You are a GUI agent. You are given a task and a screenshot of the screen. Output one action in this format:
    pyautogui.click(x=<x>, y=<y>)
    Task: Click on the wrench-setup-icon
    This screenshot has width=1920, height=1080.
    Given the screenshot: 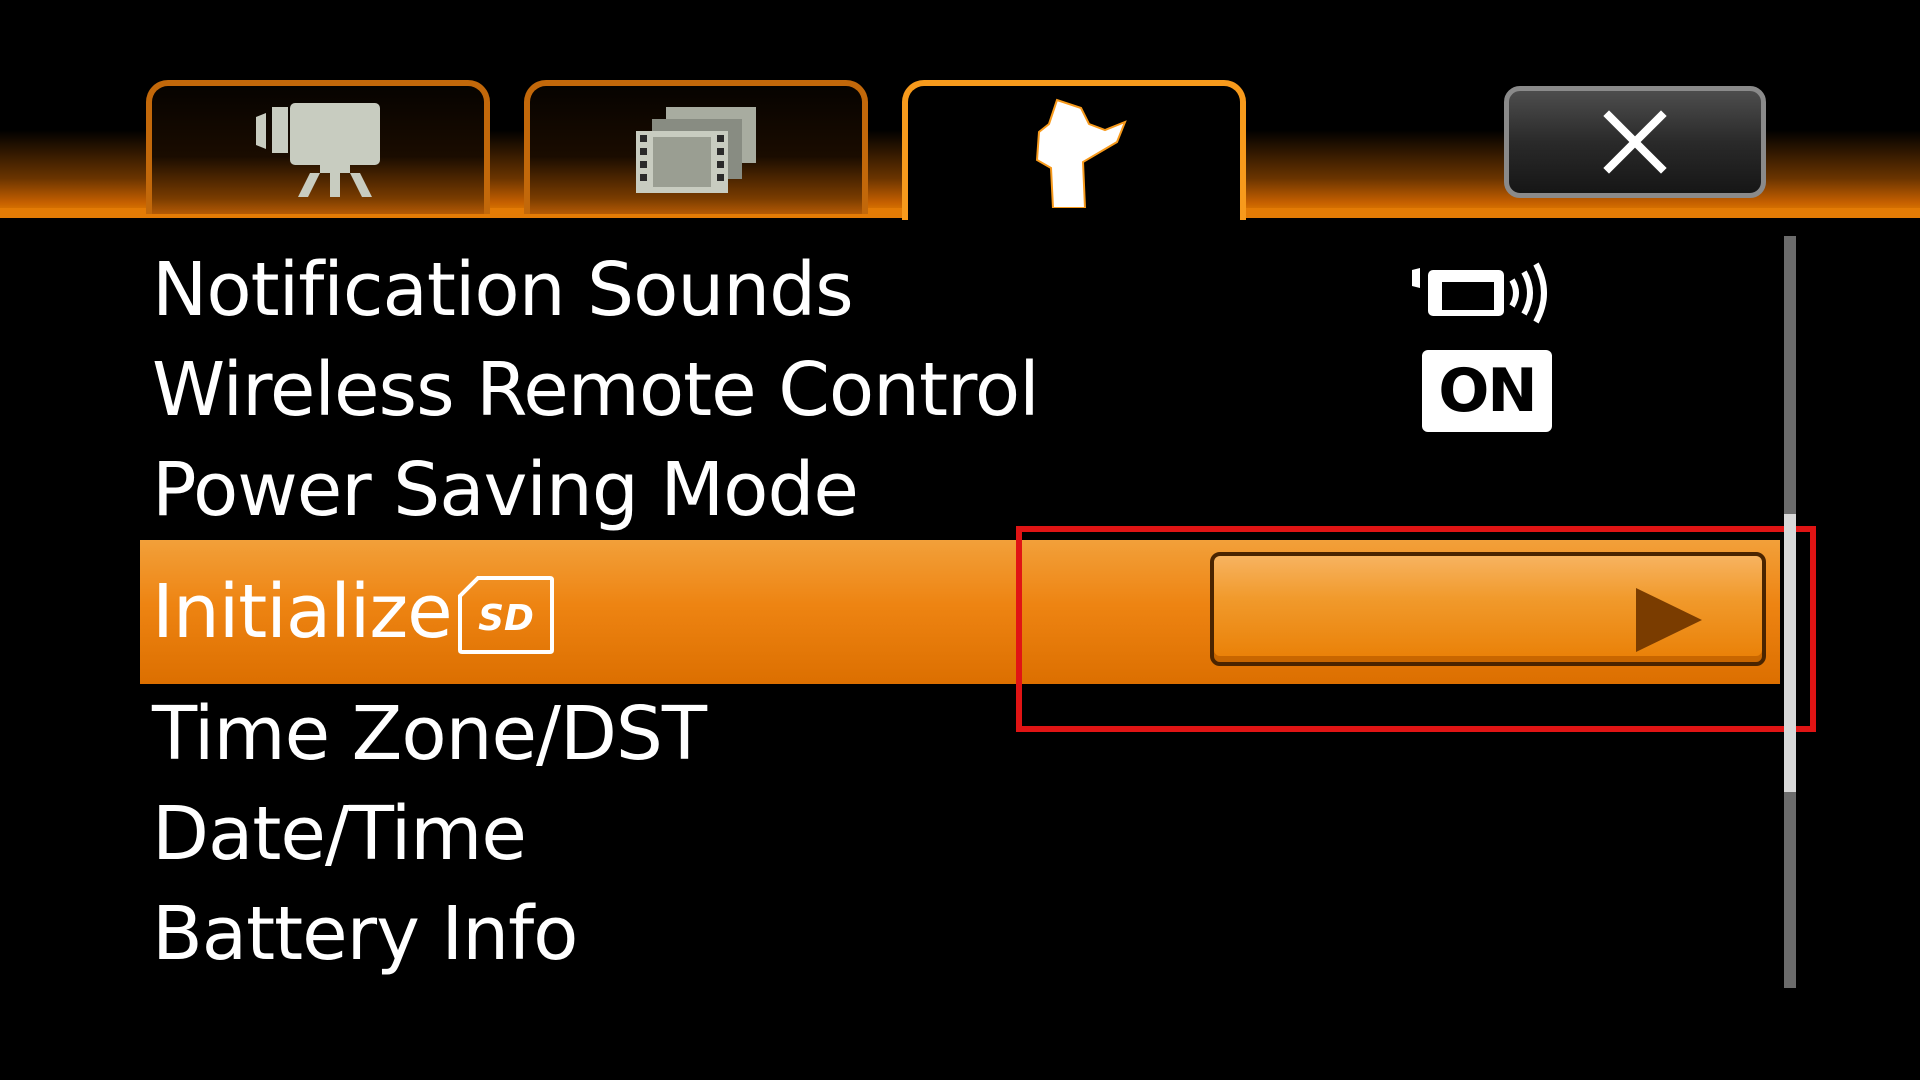 What is the action you would take?
    pyautogui.click(x=1081, y=153)
    